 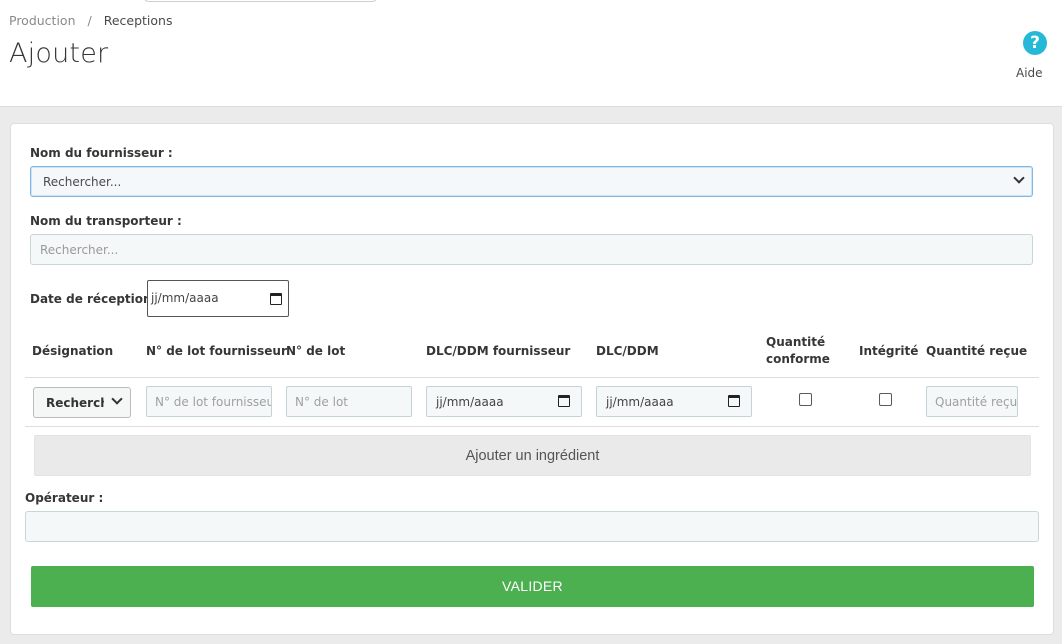 What do you see at coordinates (470, 402) in the screenshot?
I see `dlc-supplier-value: jj/mm/aaaa` at bounding box center [470, 402].